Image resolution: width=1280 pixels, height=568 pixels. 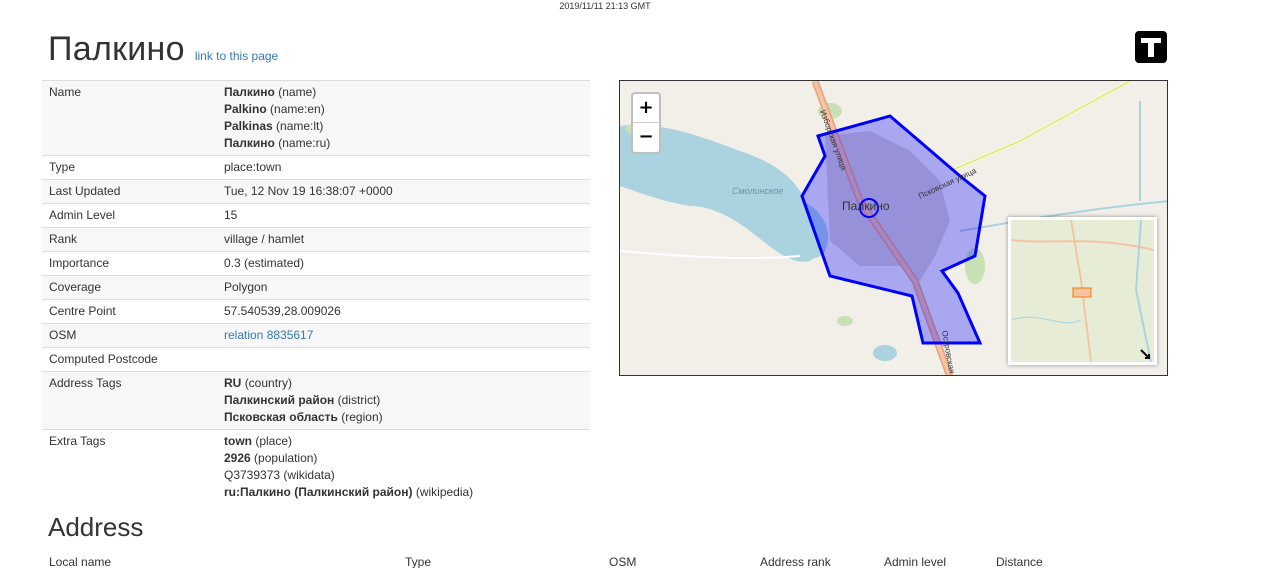 I want to click on value-coverage: Polygon, so click(x=403, y=287).